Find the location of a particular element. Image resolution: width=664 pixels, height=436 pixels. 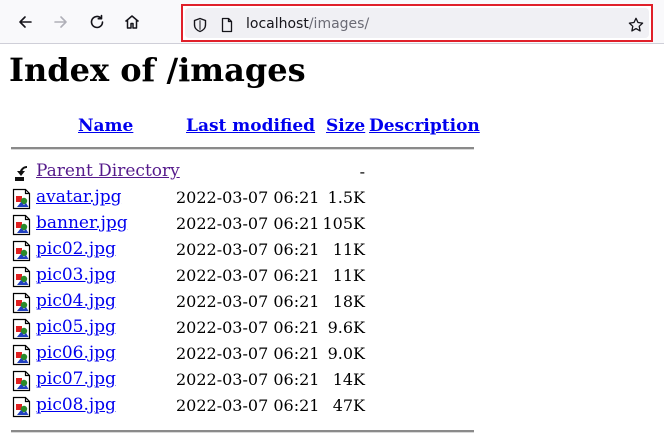

file-size: 47K is located at coordinates (348, 405).